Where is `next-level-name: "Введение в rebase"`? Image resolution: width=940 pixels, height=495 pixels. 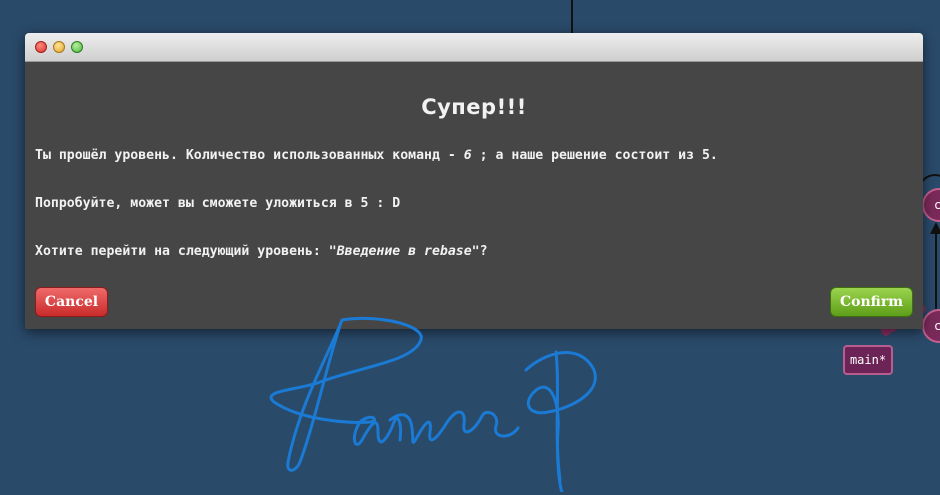 next-level-name: "Введение в rebase" is located at coordinates (404, 251).